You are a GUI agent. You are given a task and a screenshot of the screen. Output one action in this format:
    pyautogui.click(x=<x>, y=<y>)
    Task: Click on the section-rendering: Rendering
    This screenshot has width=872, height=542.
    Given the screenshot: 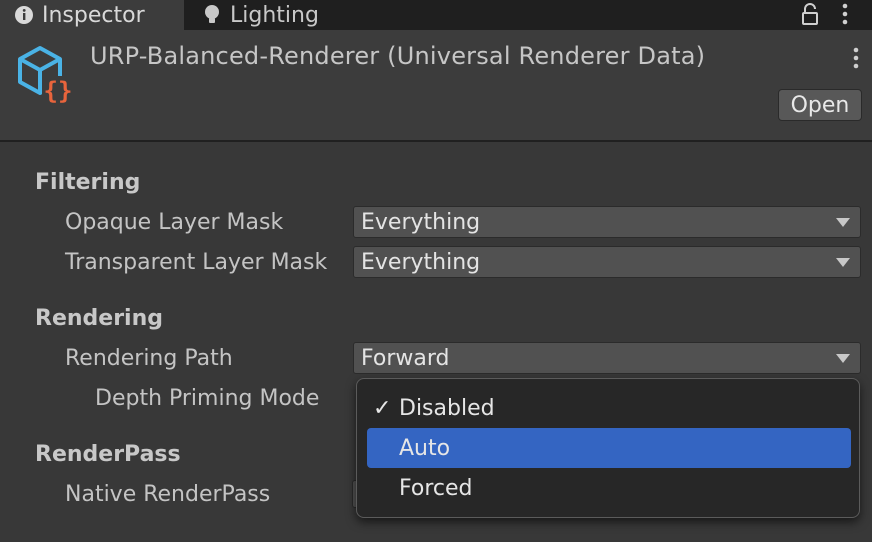 What is the action you would take?
    pyautogui.click(x=99, y=318)
    